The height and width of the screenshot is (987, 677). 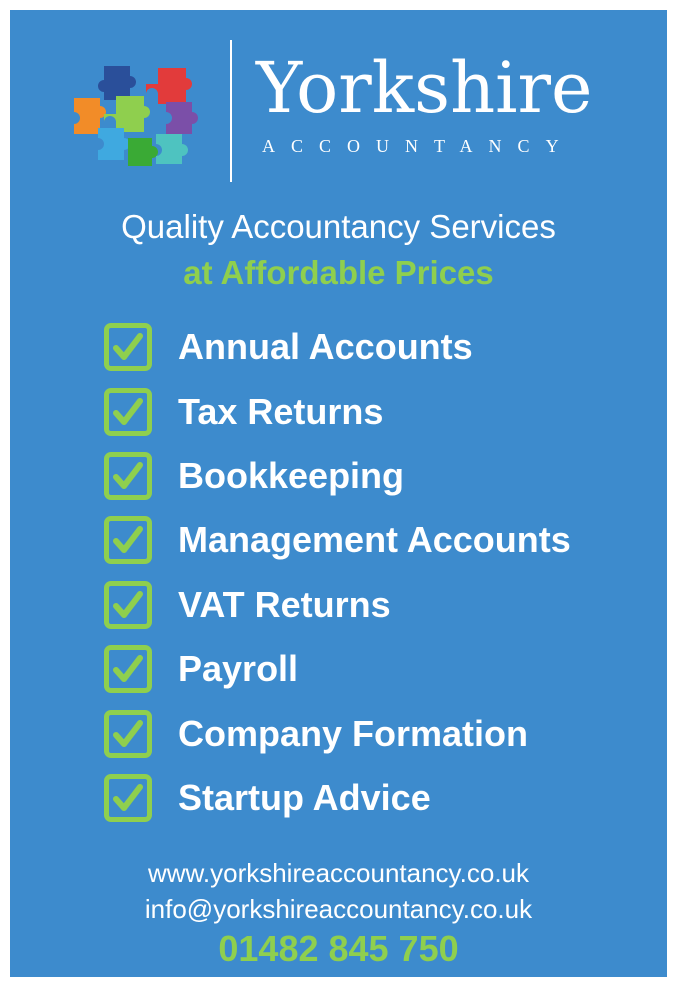 What do you see at coordinates (281, 411) in the screenshot?
I see `service-label: Tax Returns` at bounding box center [281, 411].